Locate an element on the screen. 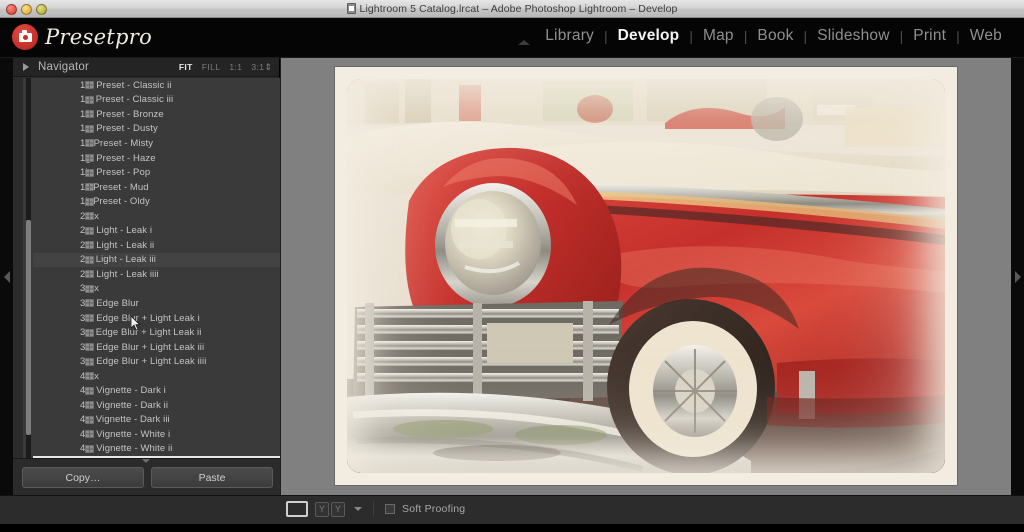 The height and width of the screenshot is (532, 1024). minimize-button is located at coordinates (26, 9).